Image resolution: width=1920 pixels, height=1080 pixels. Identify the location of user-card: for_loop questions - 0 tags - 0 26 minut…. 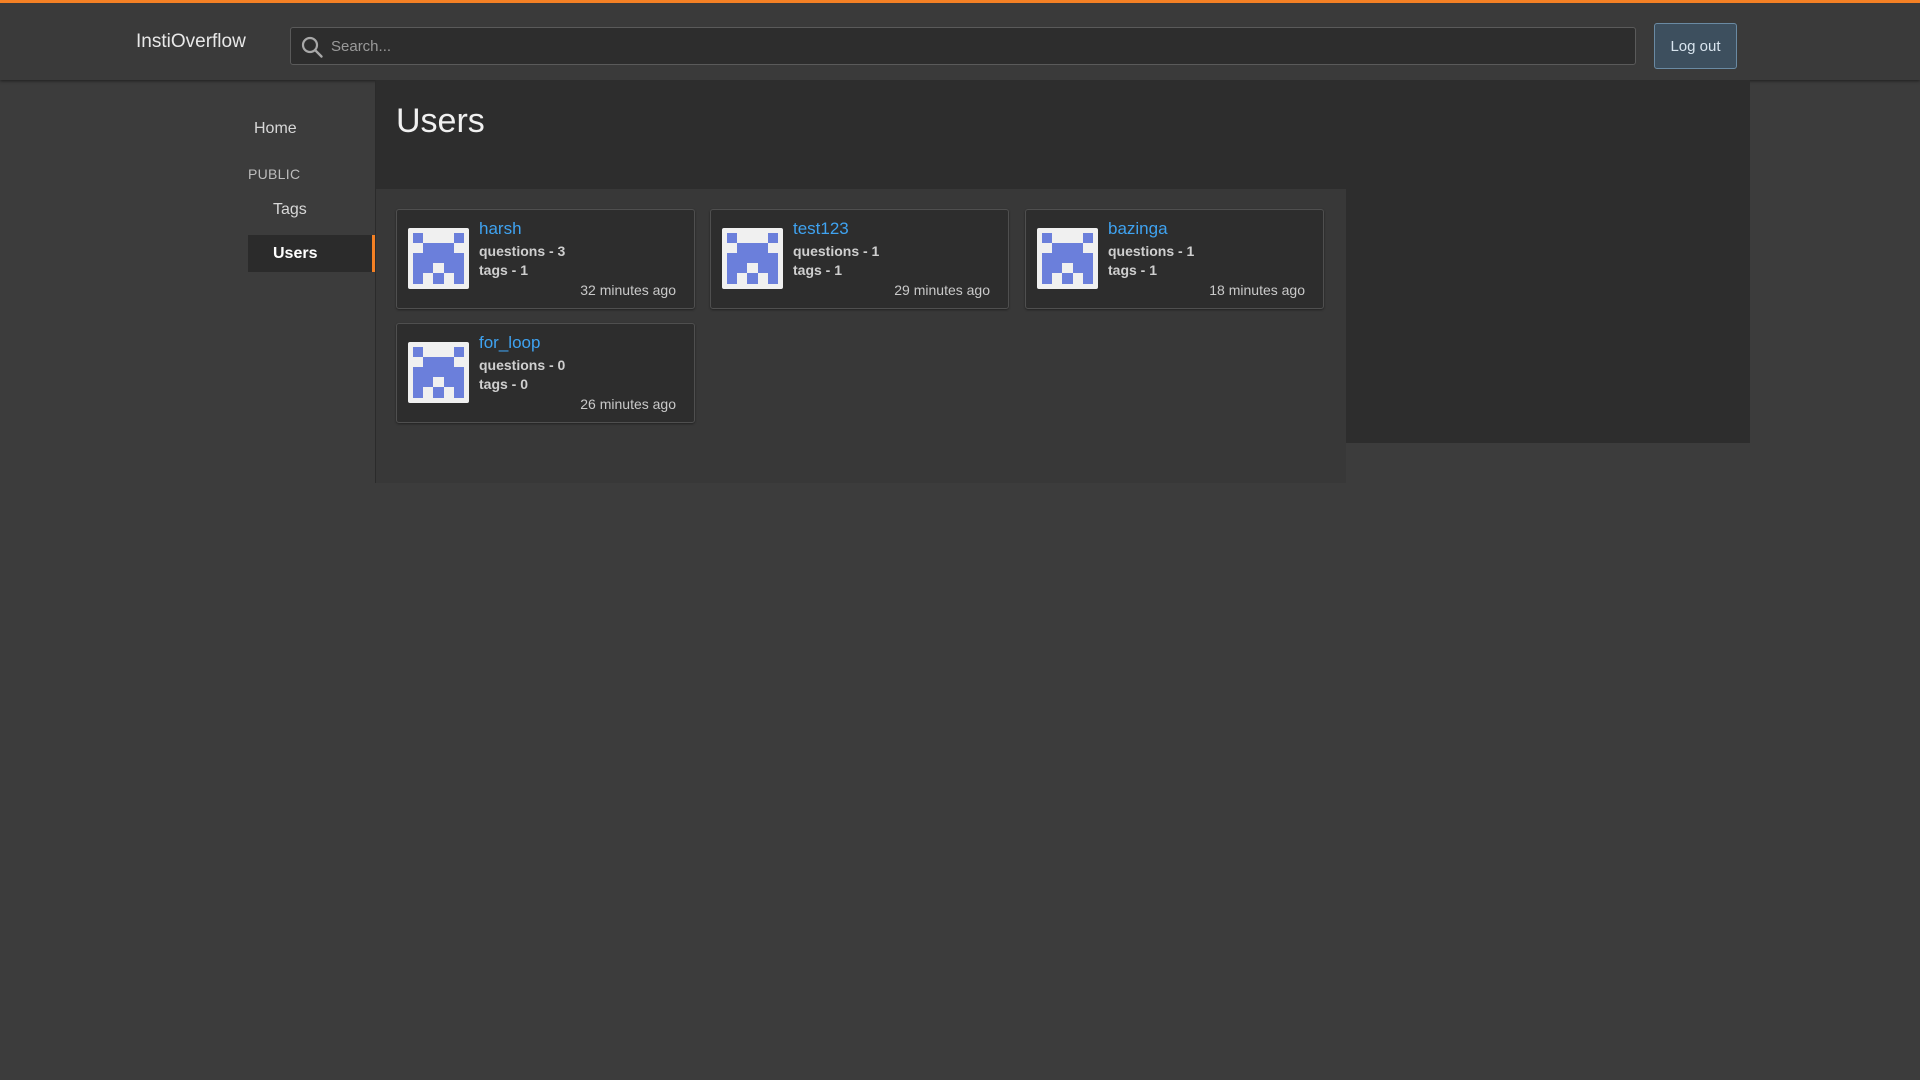
(545, 373).